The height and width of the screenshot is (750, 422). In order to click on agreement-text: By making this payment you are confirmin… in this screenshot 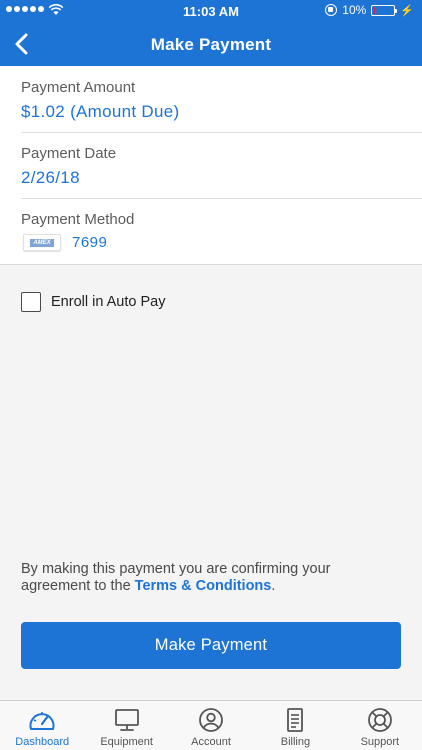, I will do `click(176, 577)`.